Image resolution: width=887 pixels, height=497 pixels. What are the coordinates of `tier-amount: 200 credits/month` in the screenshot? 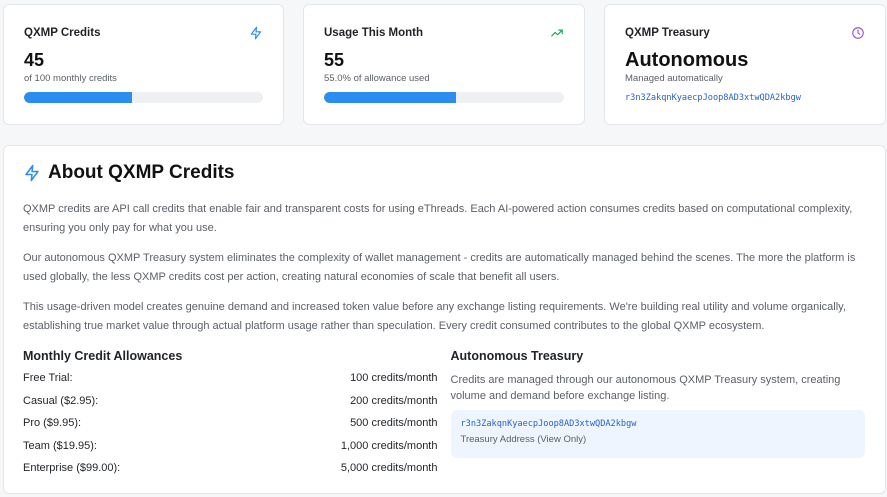 It's located at (394, 400).